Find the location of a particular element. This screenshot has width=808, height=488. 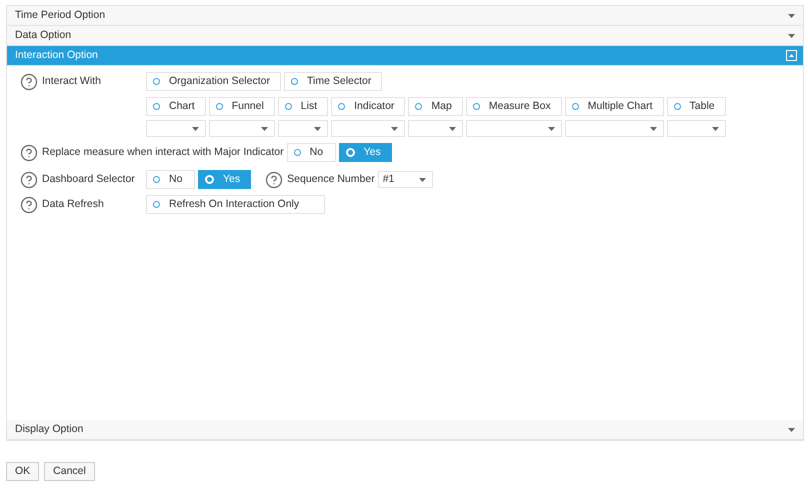

section-header: Display Option is located at coordinates (405, 430).